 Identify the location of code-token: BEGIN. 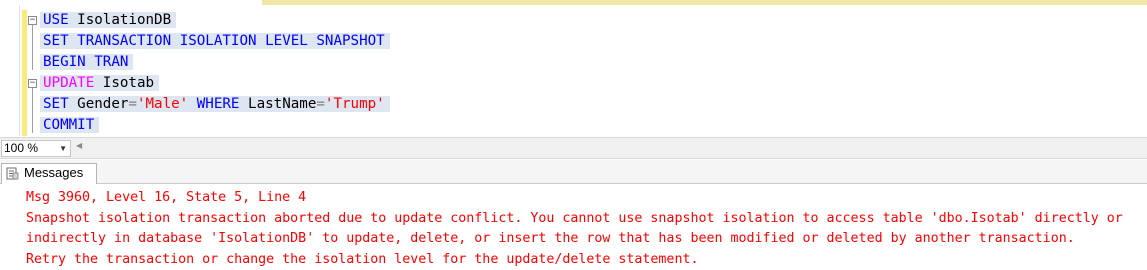
(64, 62).